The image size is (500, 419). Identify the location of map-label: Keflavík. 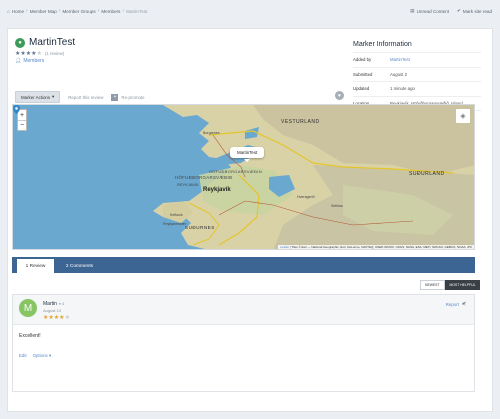
(176, 215).